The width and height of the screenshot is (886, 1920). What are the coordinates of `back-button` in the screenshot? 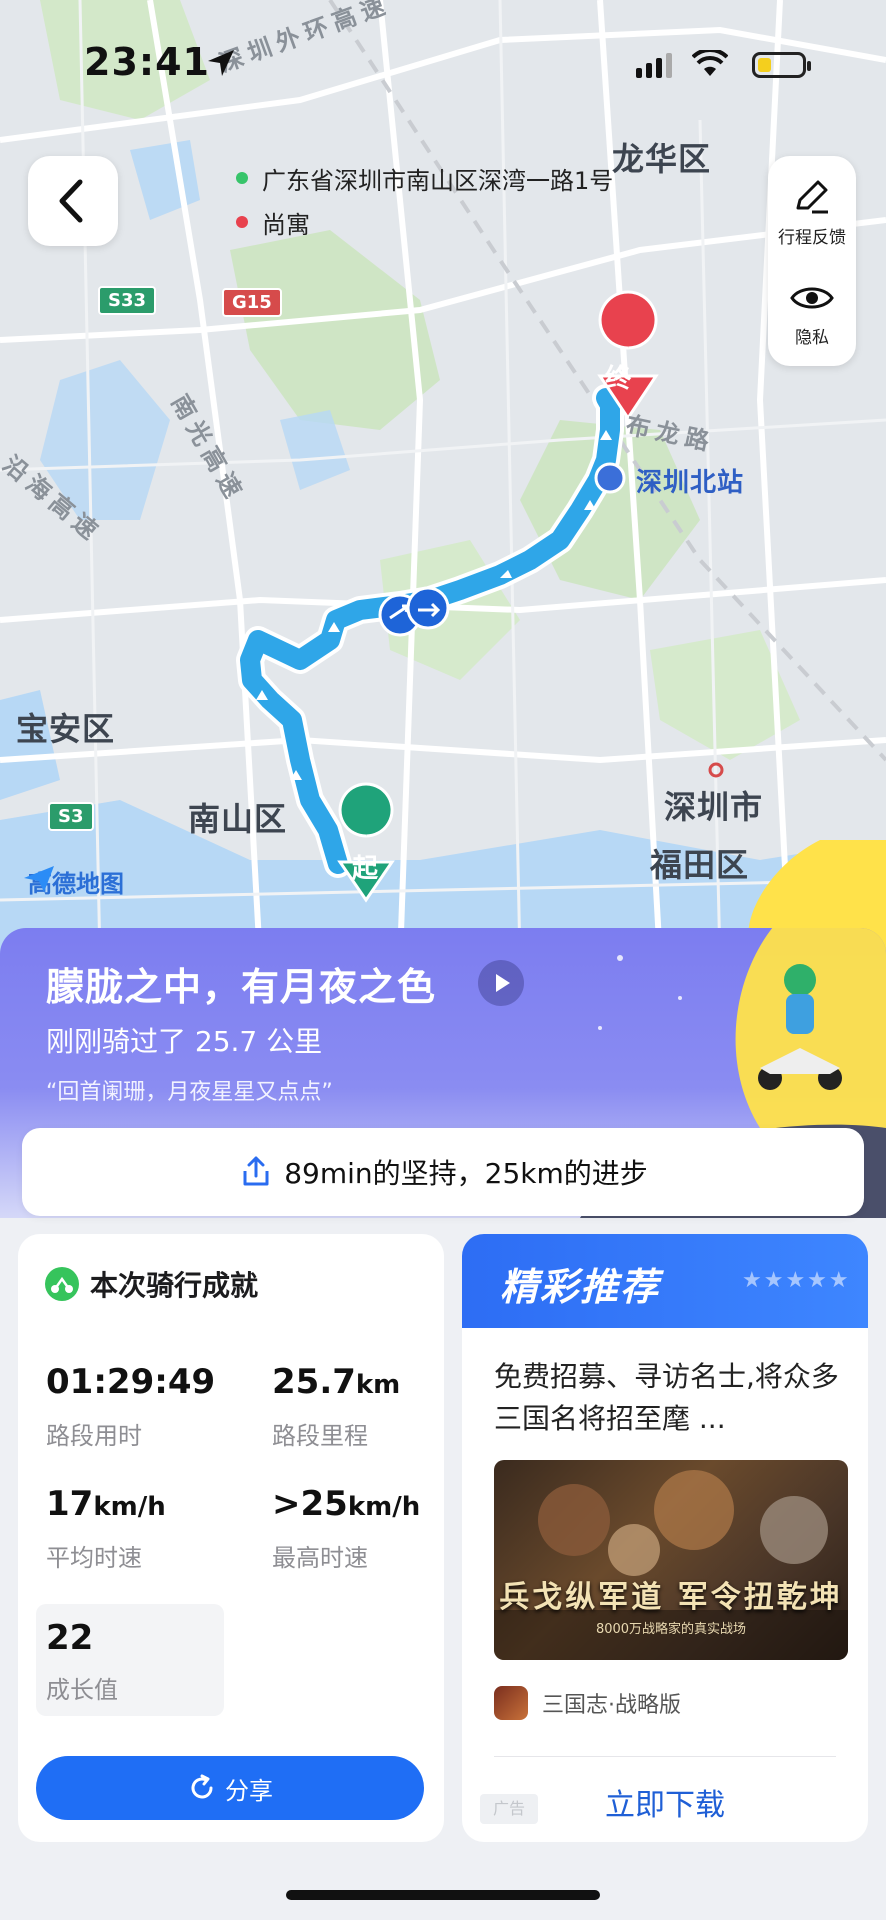 It's located at (73, 201).